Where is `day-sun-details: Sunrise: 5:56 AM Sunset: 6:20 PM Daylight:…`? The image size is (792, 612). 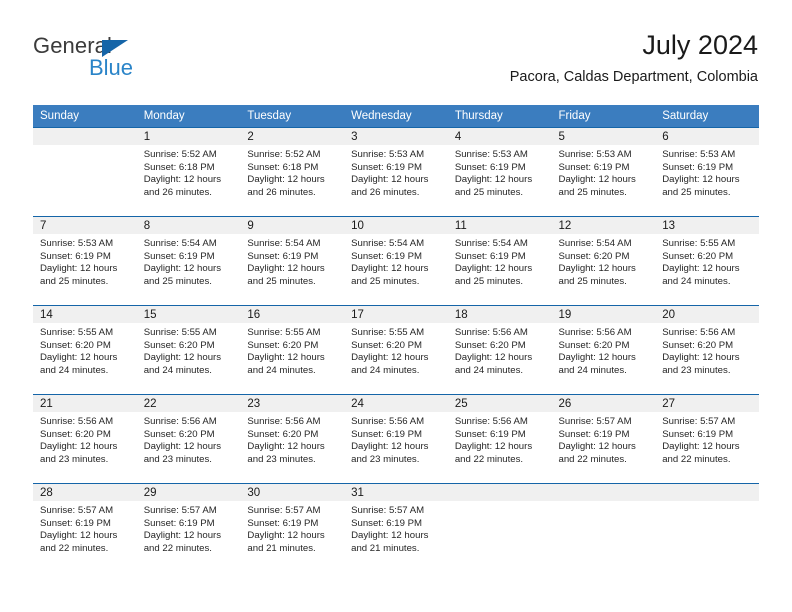
day-sun-details: Sunrise: 5:56 AM Sunset: 6:20 PM Daylight:… is located at coordinates (85, 439).